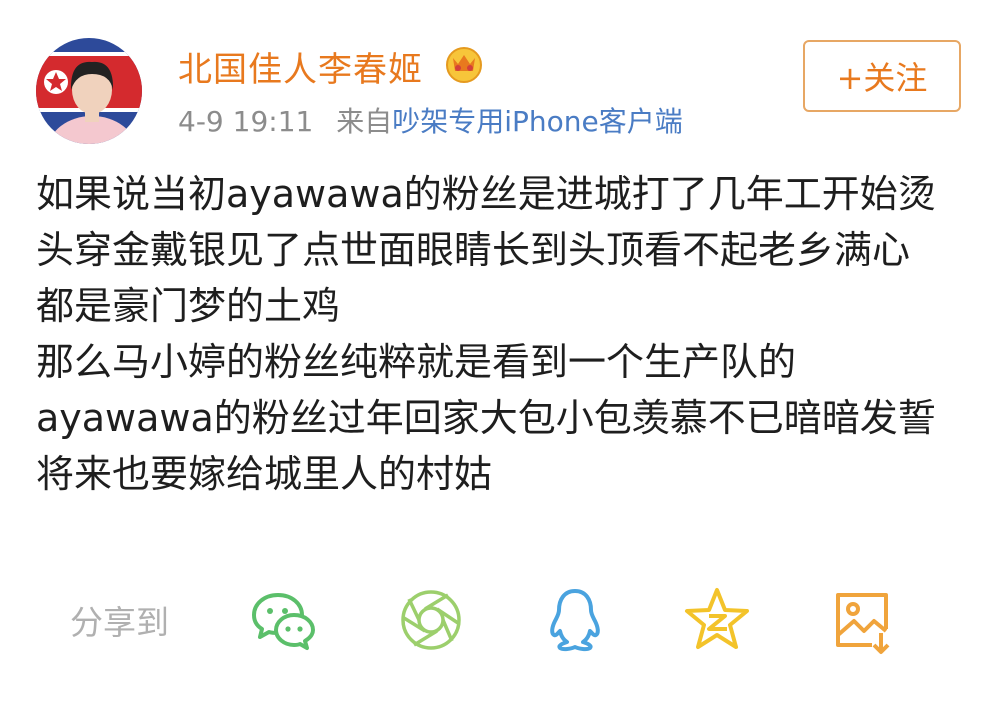 This screenshot has width=1000, height=713. Describe the element at coordinates (285, 620) in the screenshot. I see `wechat-icon` at that location.